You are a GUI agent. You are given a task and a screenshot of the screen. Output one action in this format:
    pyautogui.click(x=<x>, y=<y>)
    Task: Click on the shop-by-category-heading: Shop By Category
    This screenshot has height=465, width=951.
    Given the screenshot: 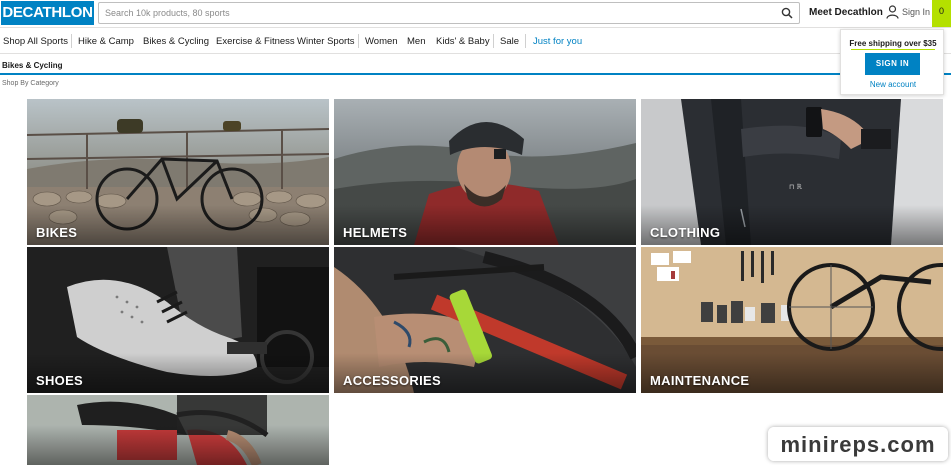 What is the action you would take?
    pyautogui.click(x=30, y=83)
    